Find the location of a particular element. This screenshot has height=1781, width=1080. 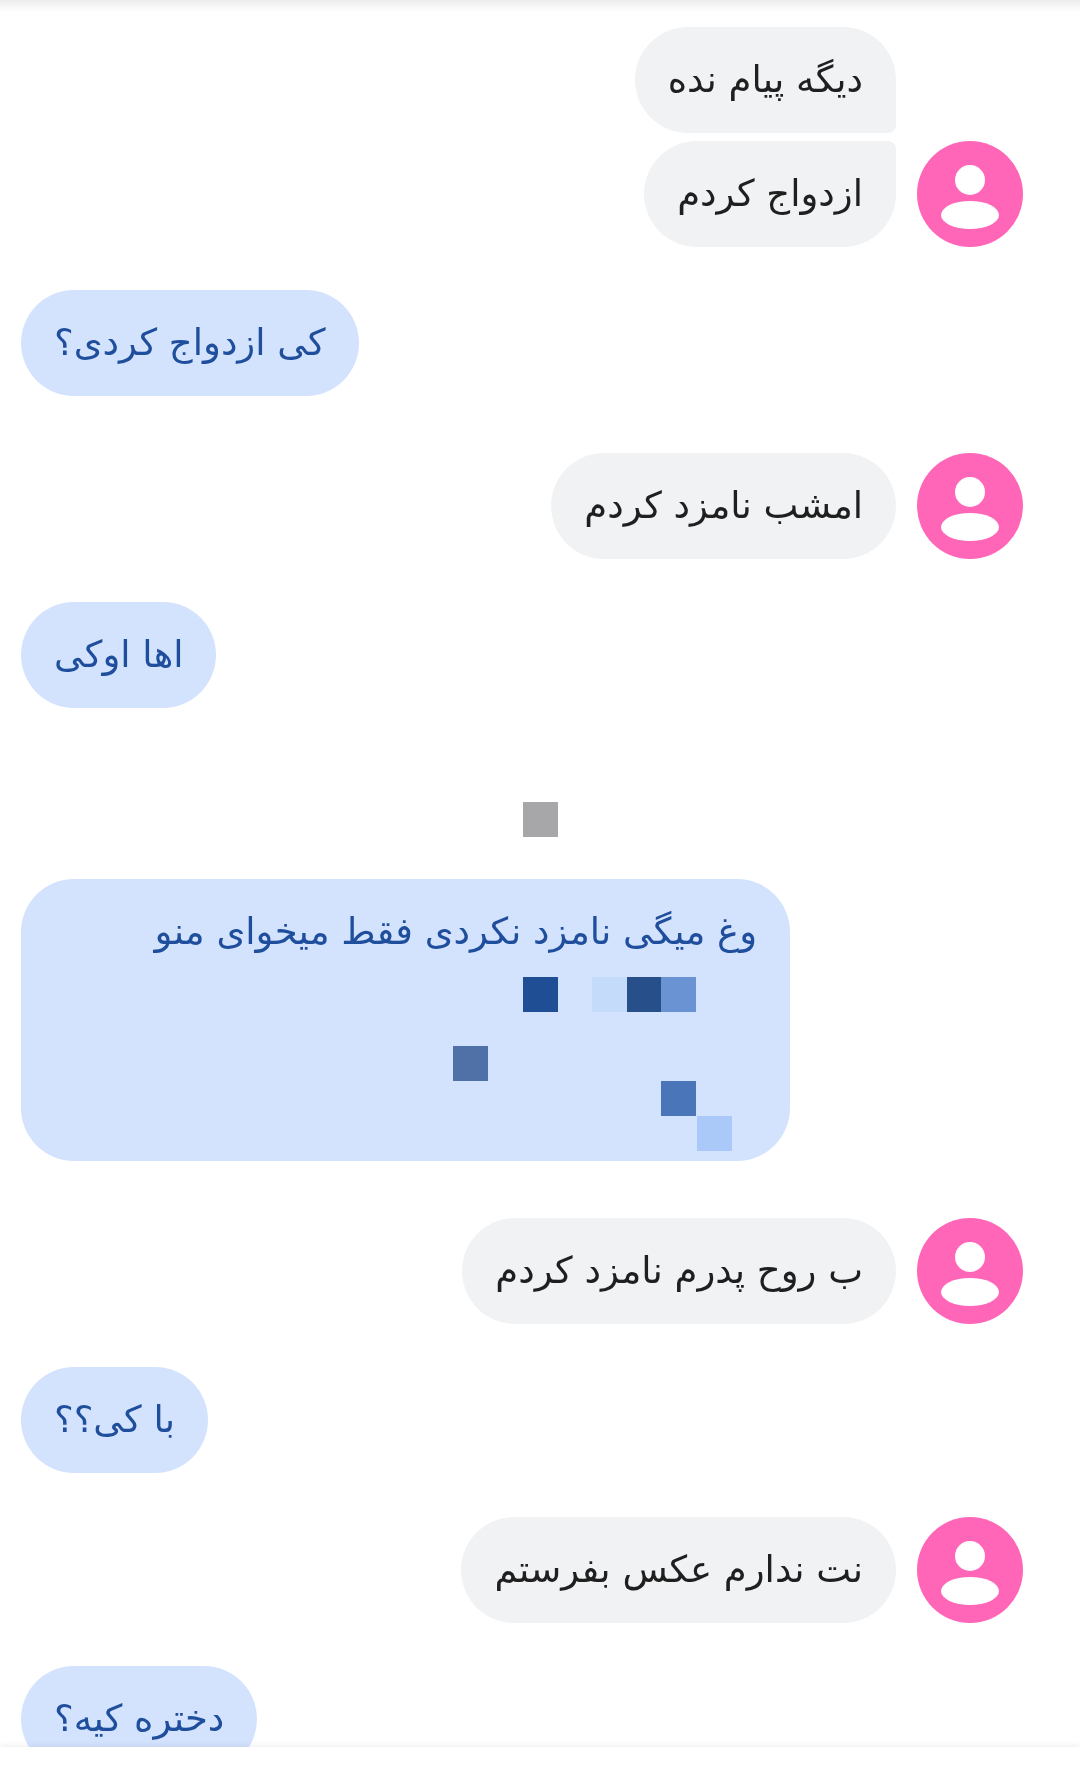

message-text: وغ میگی نامزد نکردی فقط میخوای منو is located at coordinates (455, 932).